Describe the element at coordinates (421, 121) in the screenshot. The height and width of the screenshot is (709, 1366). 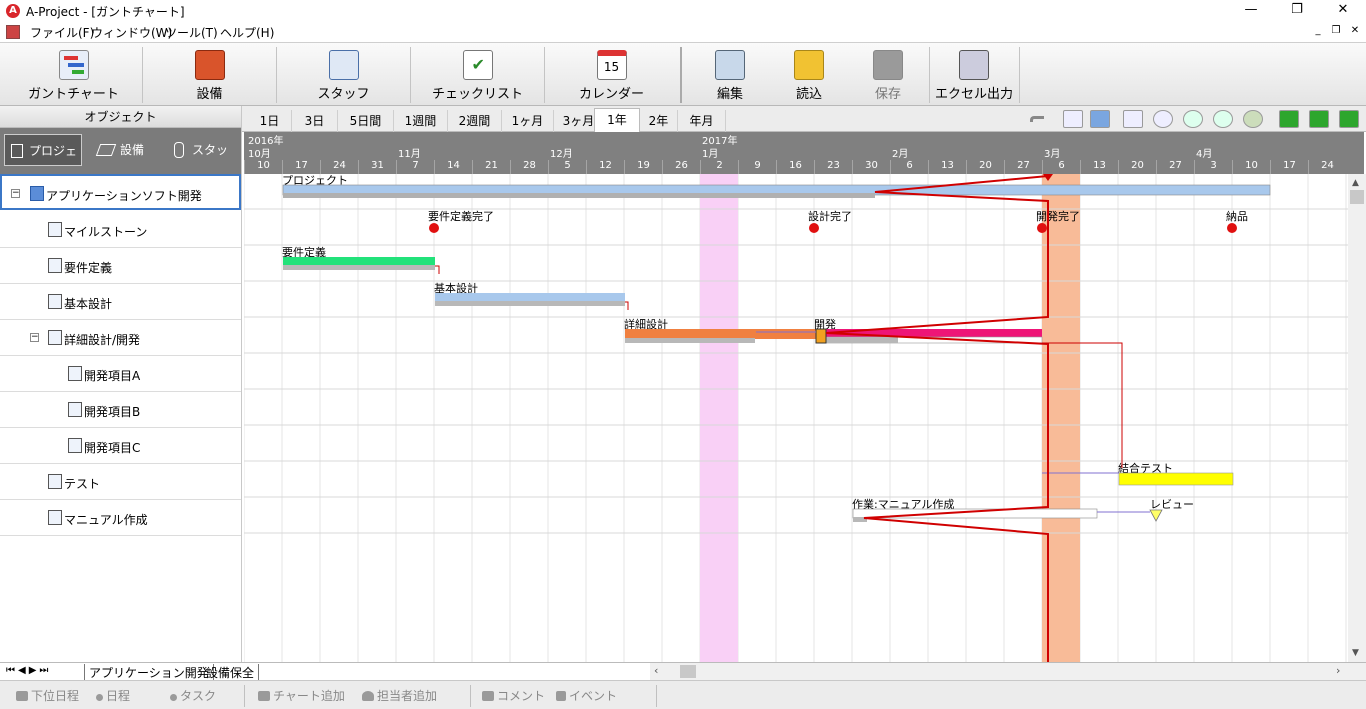
I see `tab-scale-1week: 1週間` at that location.